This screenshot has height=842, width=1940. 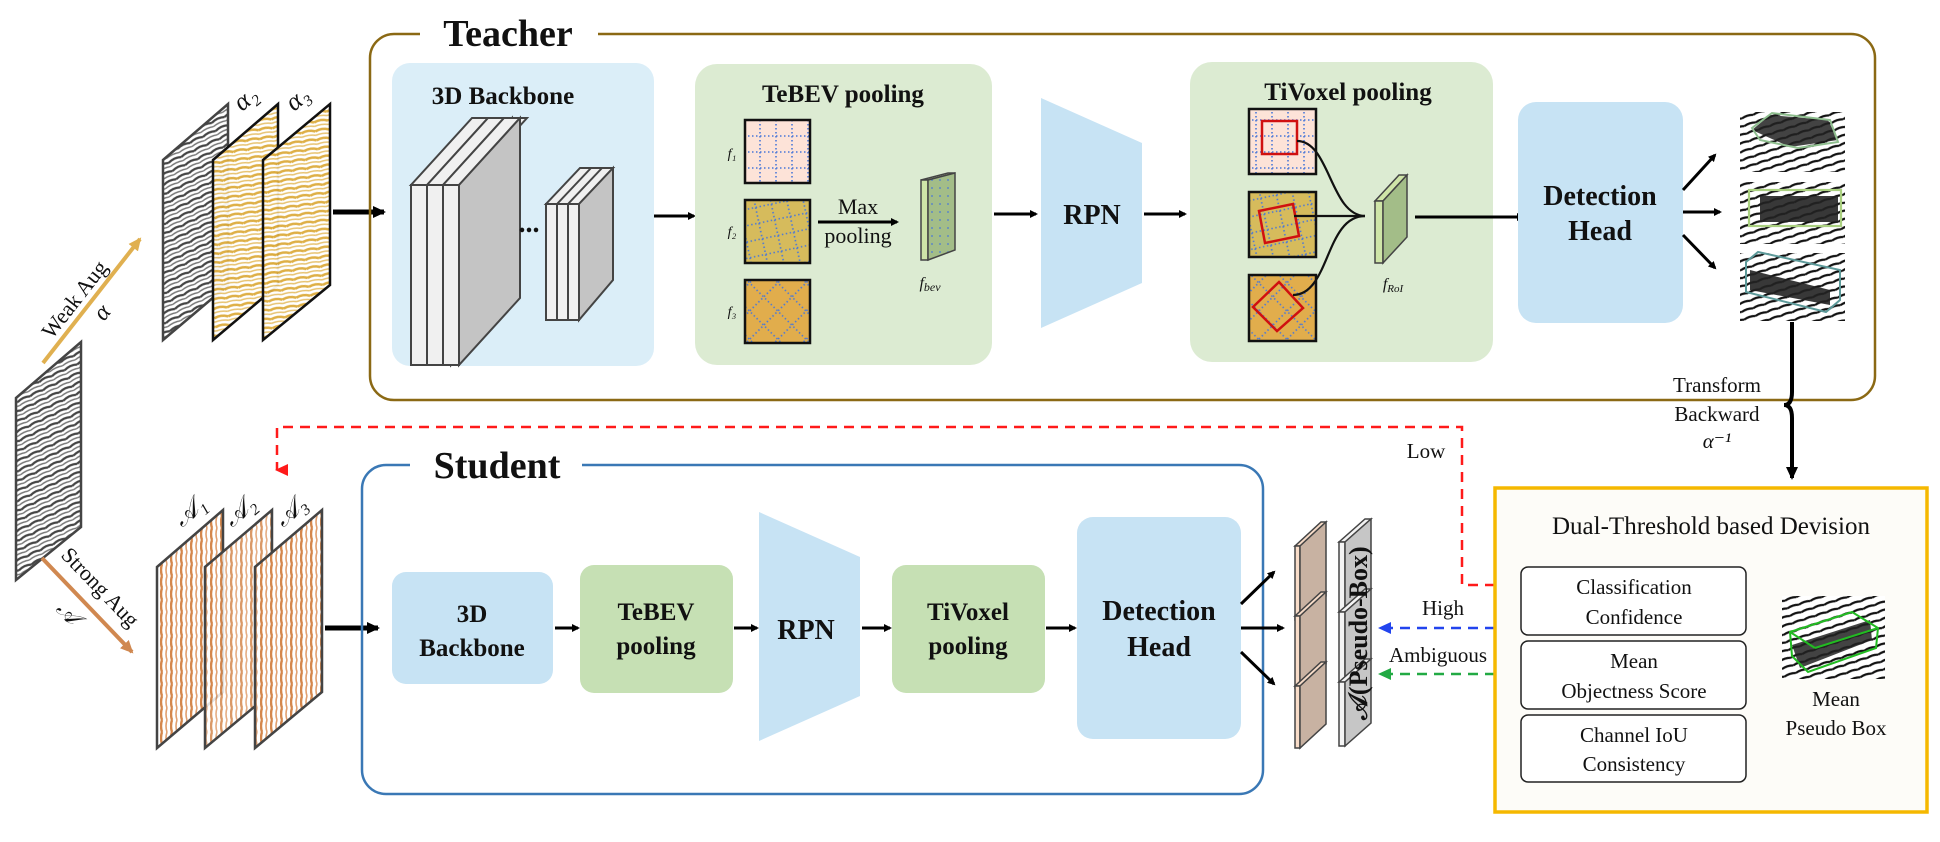 What do you see at coordinates (1092, 215) in the screenshot?
I see `teacher-rpn-label: RPN` at bounding box center [1092, 215].